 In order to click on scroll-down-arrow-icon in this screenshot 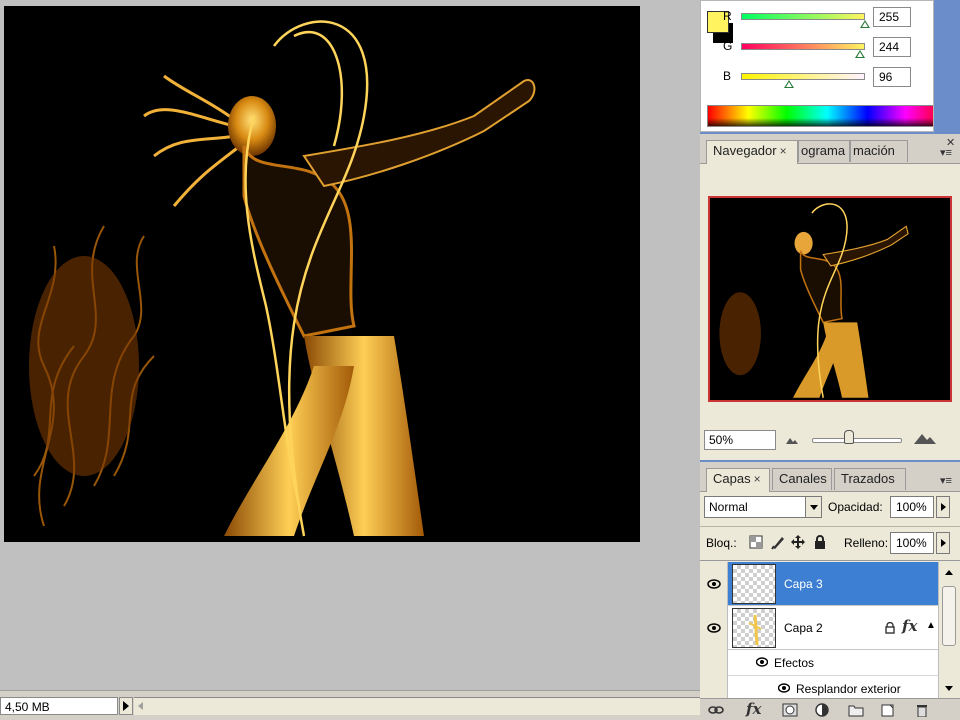, I will do `click(949, 688)`.